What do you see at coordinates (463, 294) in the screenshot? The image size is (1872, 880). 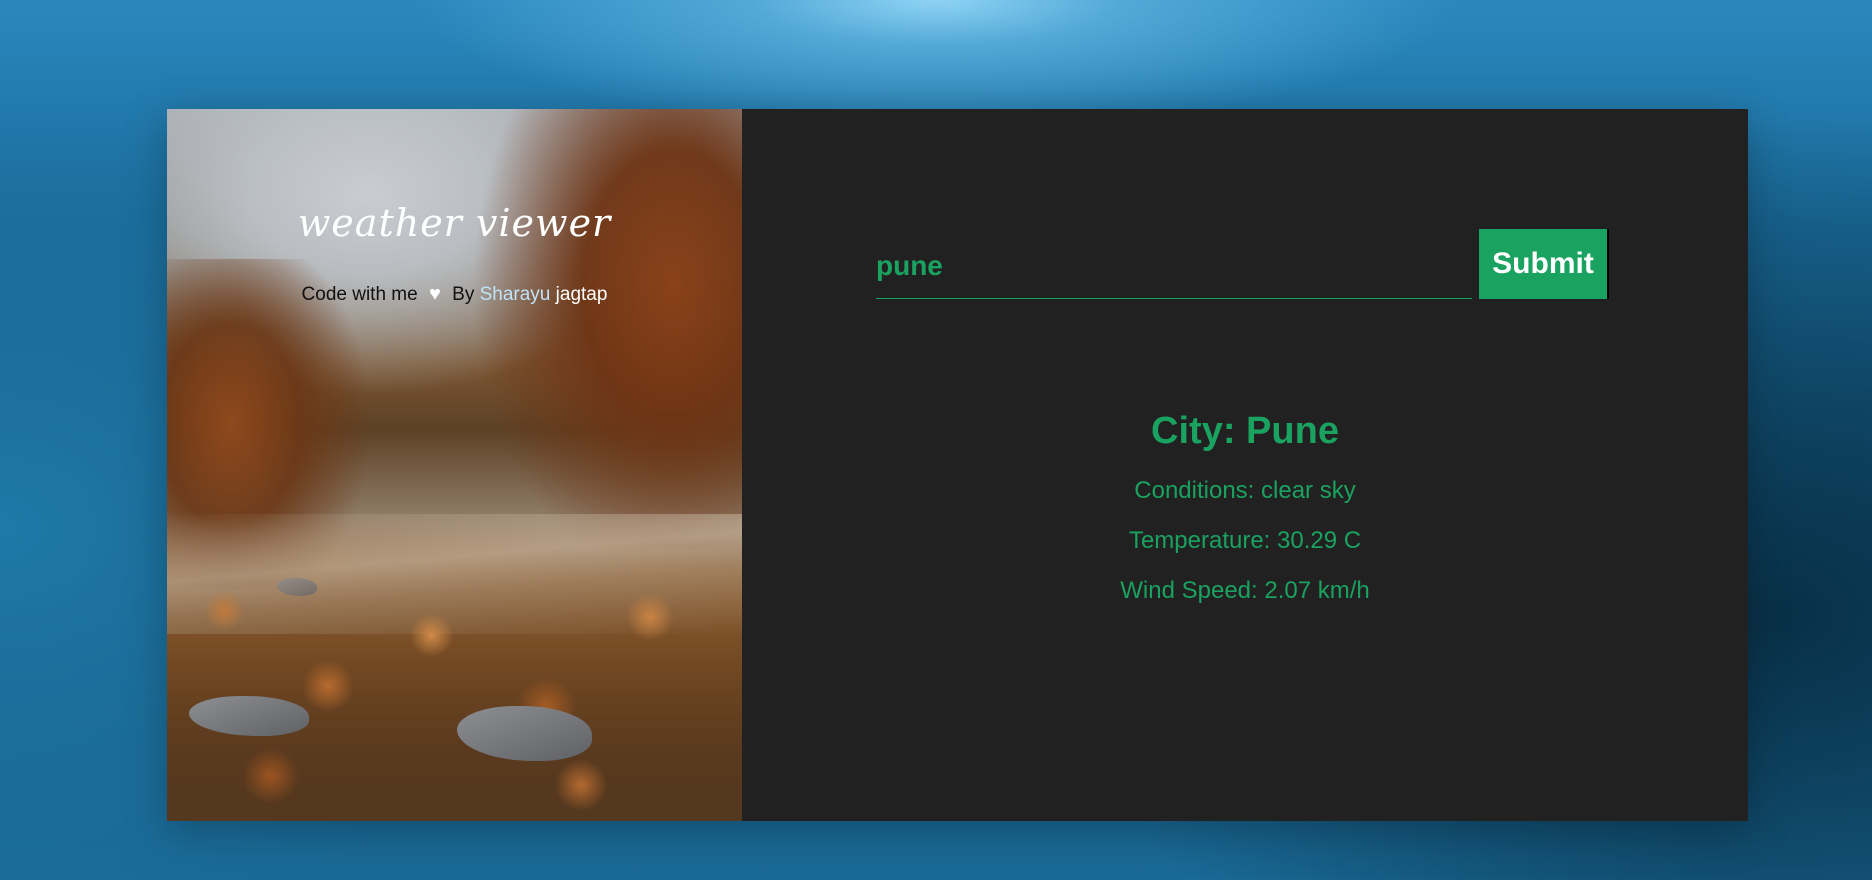 I see `credit-by: By` at bounding box center [463, 294].